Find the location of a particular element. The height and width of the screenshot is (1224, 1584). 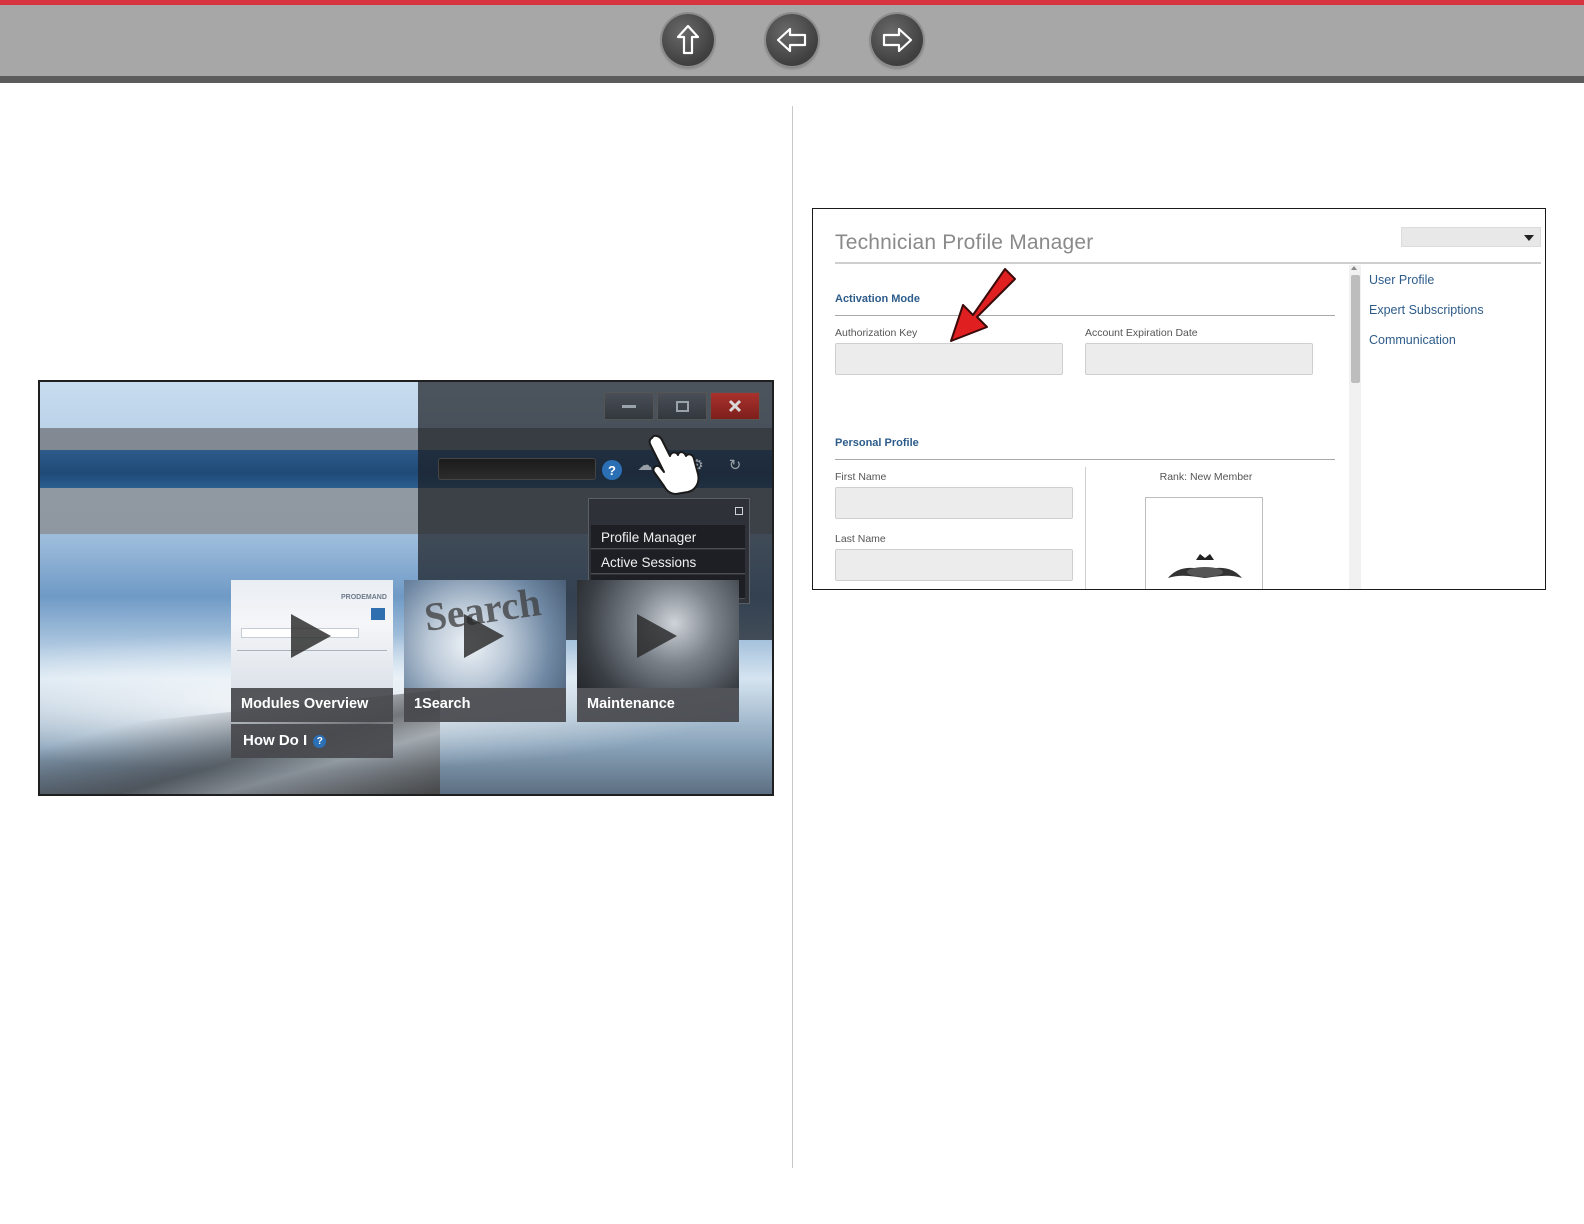

account-expiration-date-input is located at coordinates (1199, 359).